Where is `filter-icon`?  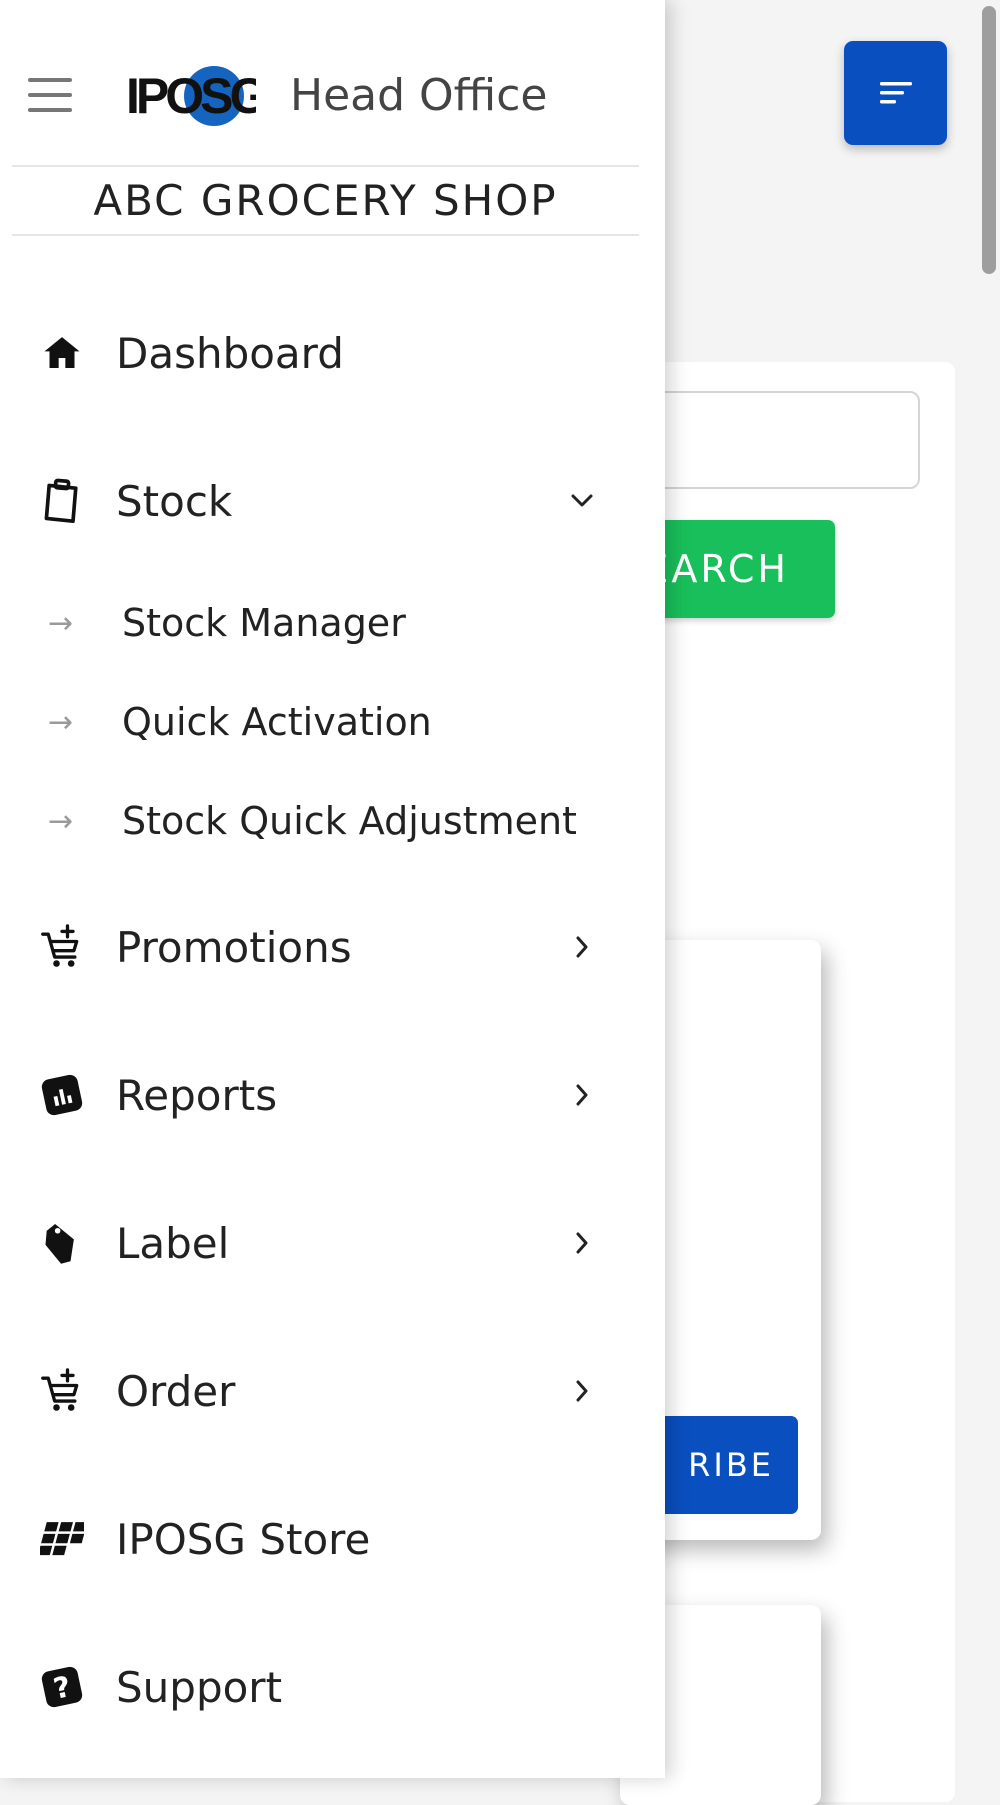
filter-icon is located at coordinates (895, 93).